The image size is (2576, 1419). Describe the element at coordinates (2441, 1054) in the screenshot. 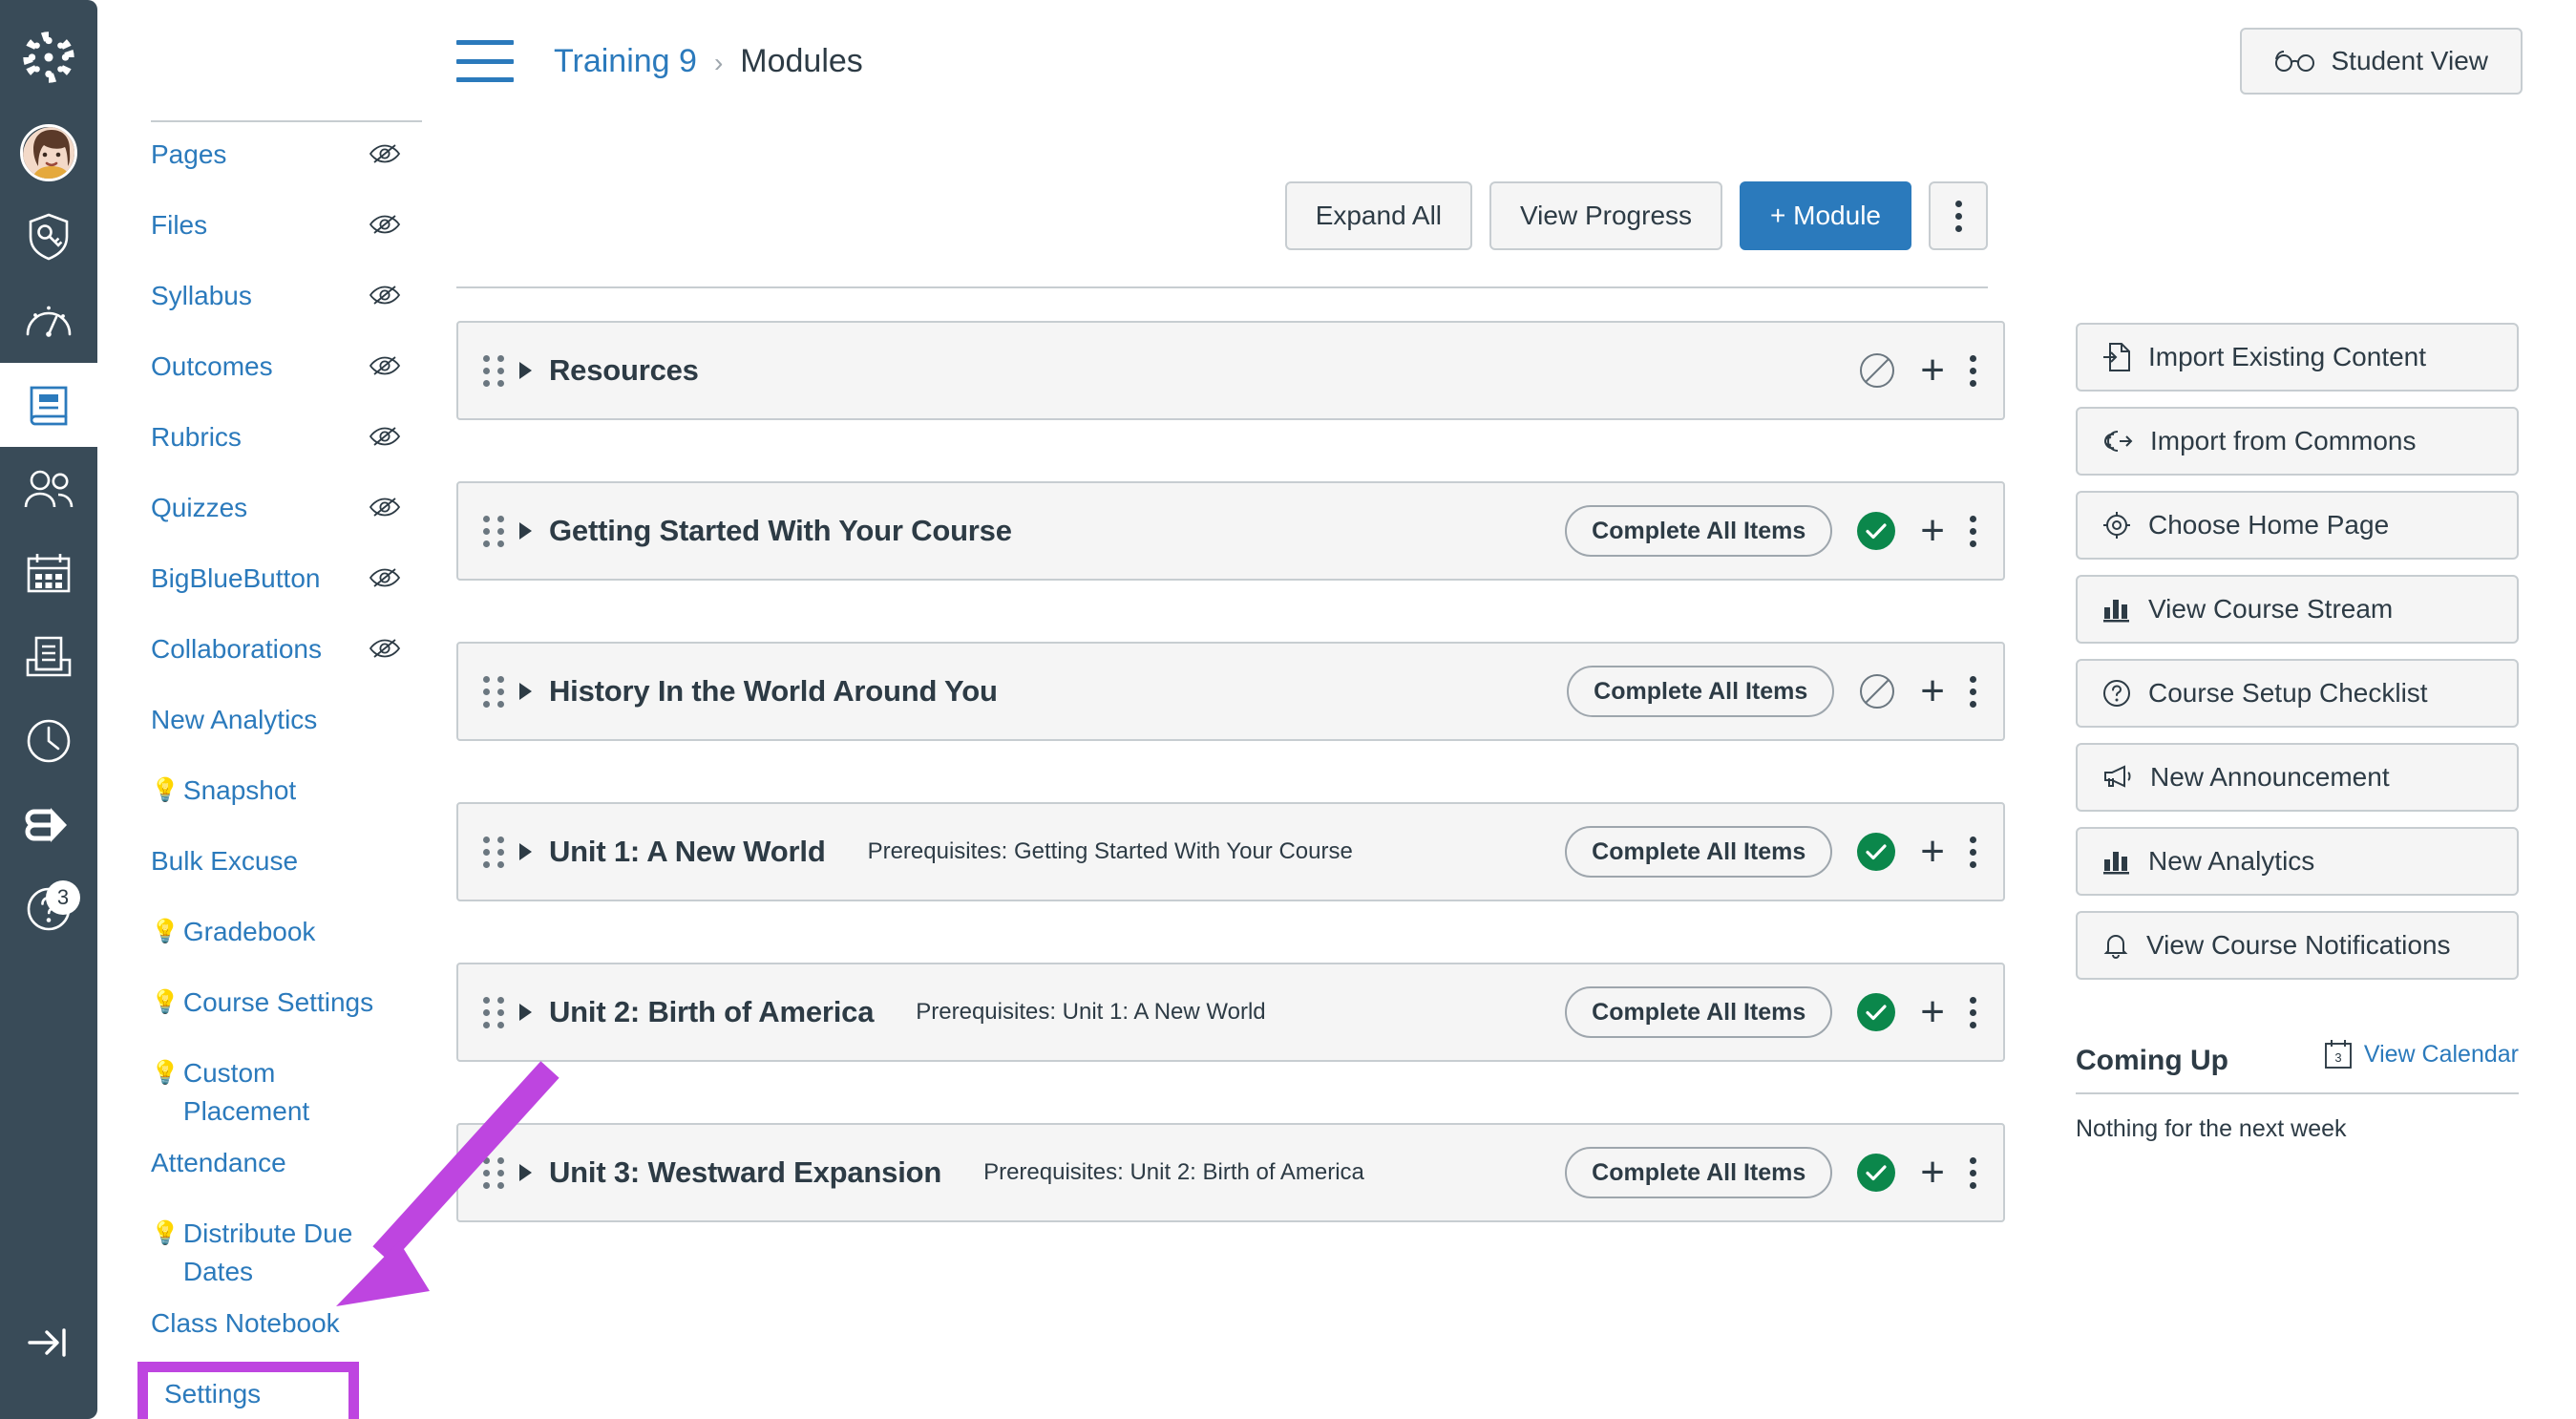

I see `view-calendar-label: View Calendar` at that location.